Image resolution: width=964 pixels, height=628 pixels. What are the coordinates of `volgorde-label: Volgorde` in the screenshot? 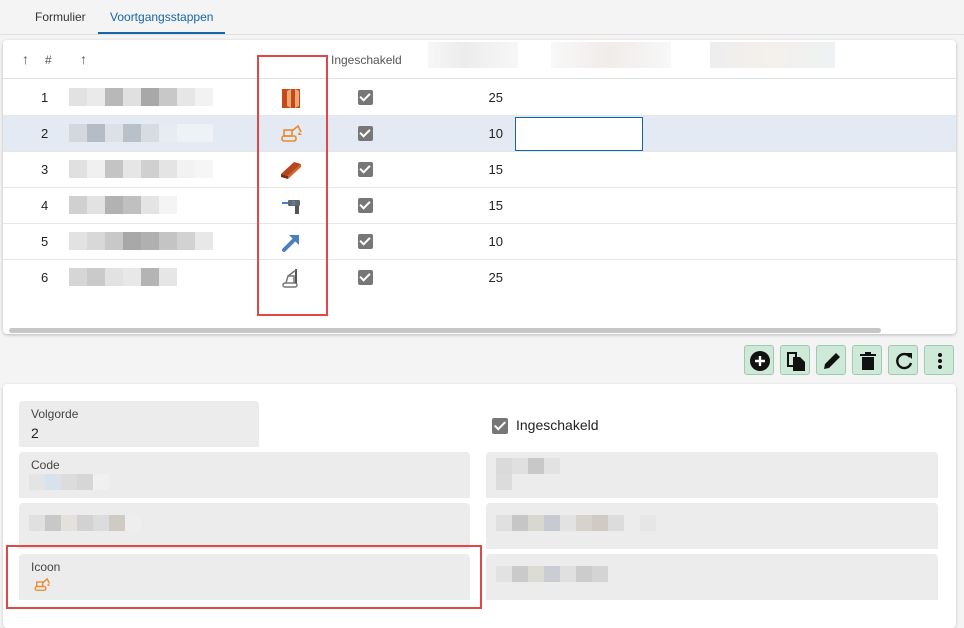 It's located at (55, 414).